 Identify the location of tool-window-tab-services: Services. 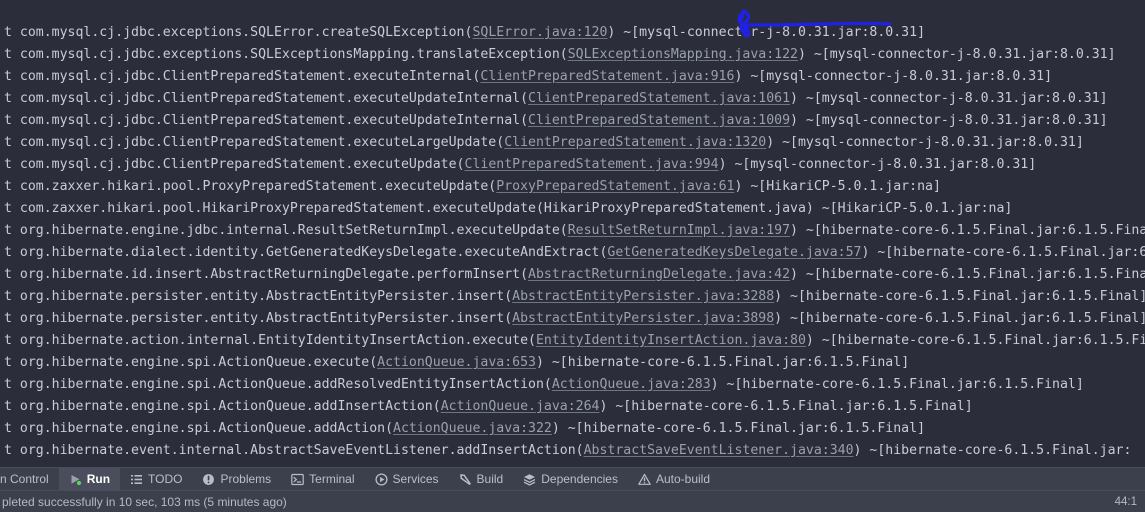
(407, 479).